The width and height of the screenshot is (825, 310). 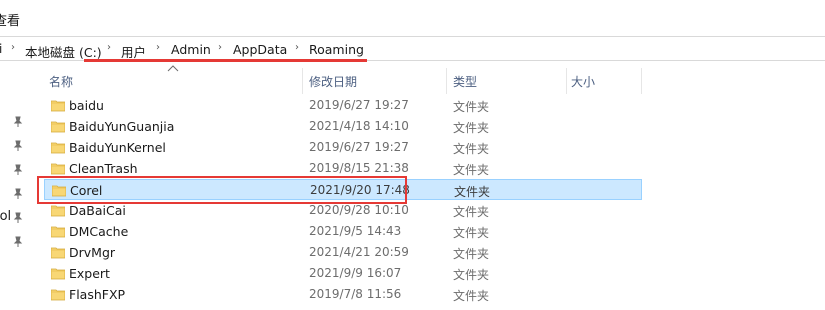 I want to click on file-modified-date: 2021/4/18 14:10, so click(x=359, y=126).